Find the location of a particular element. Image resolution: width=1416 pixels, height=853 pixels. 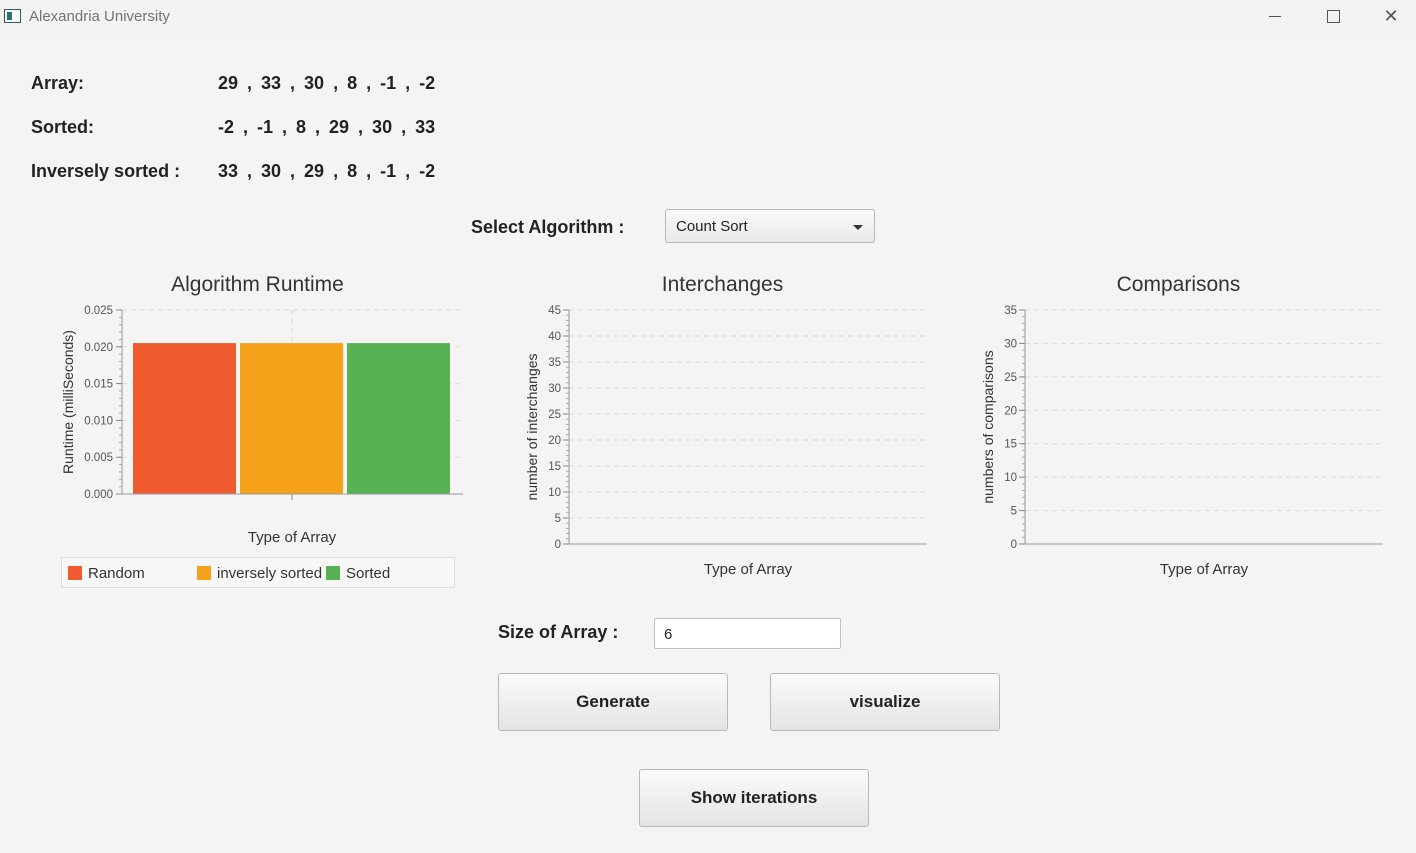

bar-inversely-sorted is located at coordinates (291, 418).